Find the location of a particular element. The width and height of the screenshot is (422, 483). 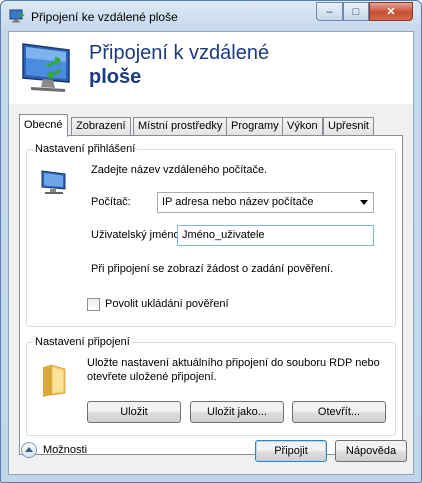

chevron-up-icon is located at coordinates (29, 450).